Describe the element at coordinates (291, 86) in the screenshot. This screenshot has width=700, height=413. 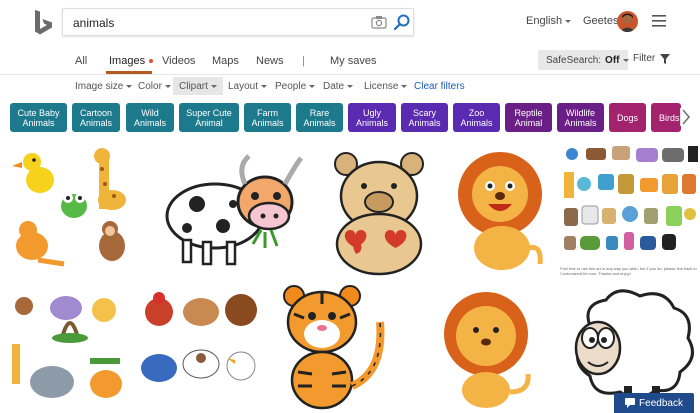
I see `filter-people-label: People` at that location.